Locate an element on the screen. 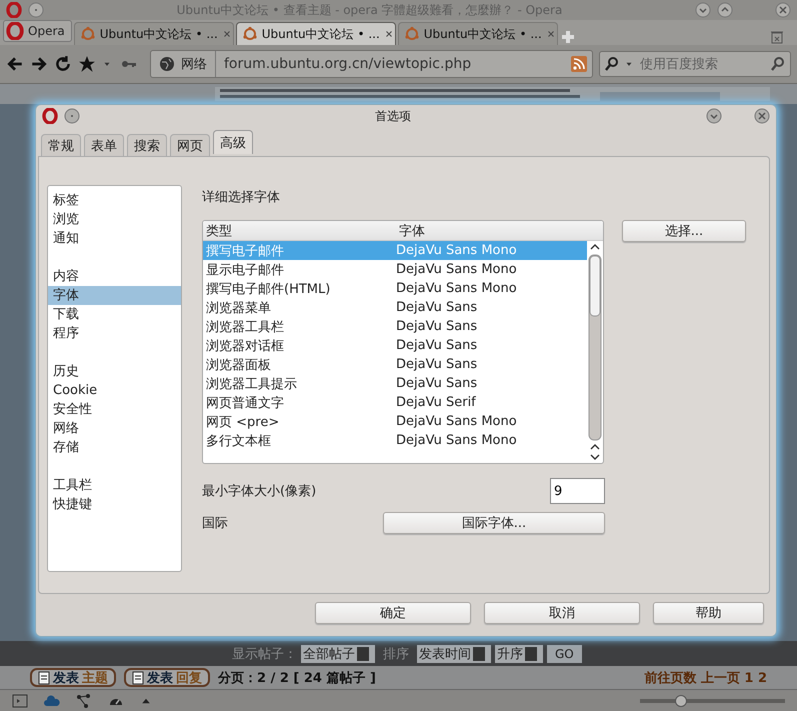 The width and height of the screenshot is (797, 711). min-size-field: 9 is located at coordinates (577, 491).